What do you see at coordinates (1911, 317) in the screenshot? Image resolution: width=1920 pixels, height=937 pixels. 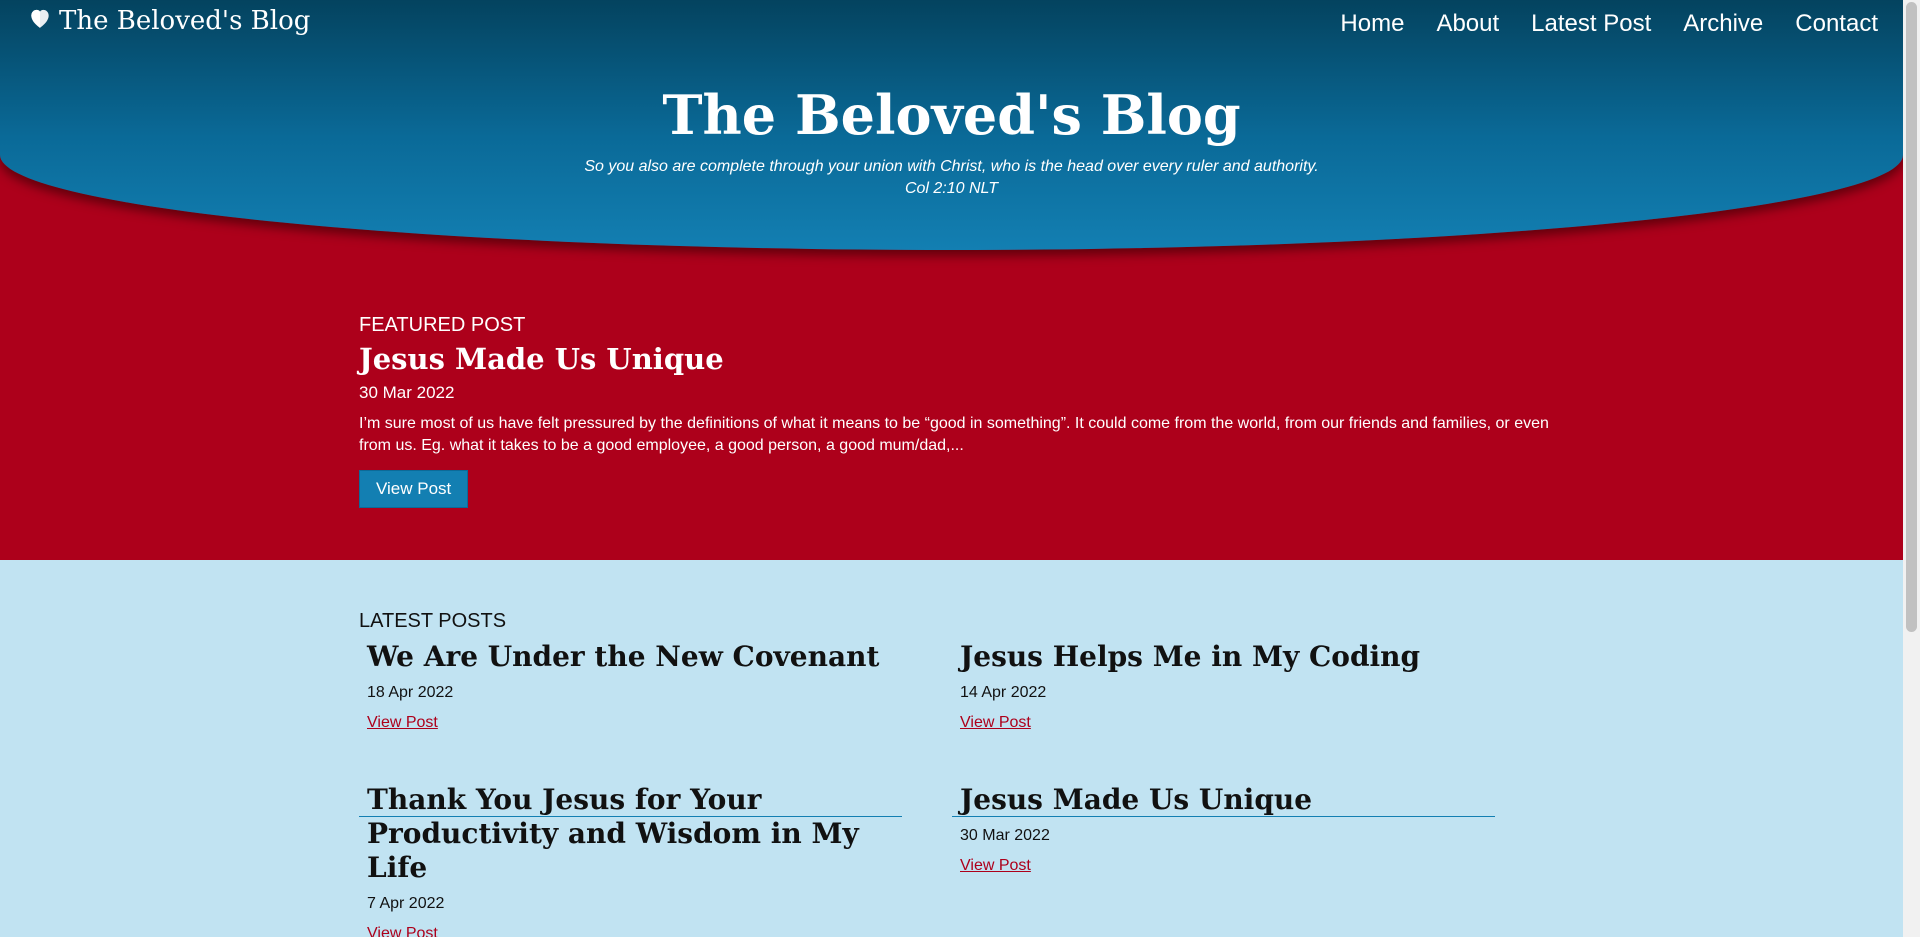 I see `scrollbar-thumb` at bounding box center [1911, 317].